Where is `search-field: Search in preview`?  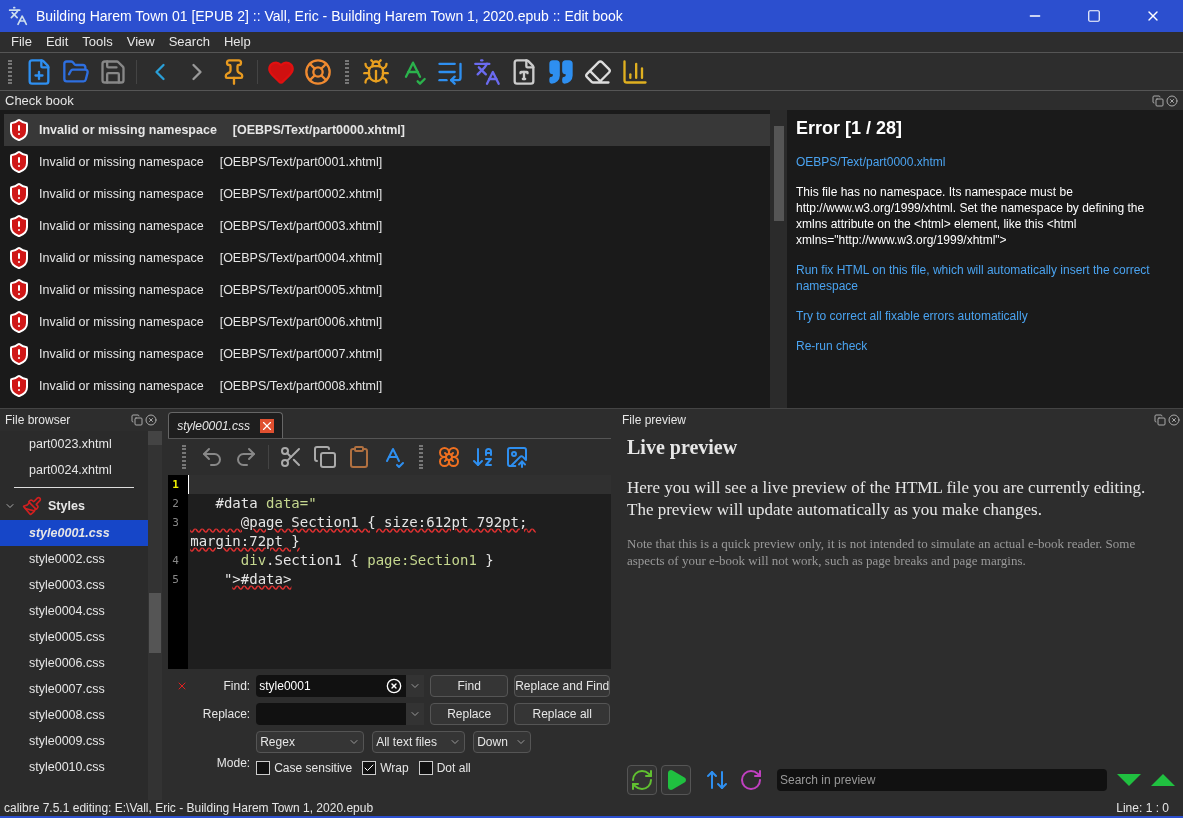 search-field: Search in preview is located at coordinates (942, 780).